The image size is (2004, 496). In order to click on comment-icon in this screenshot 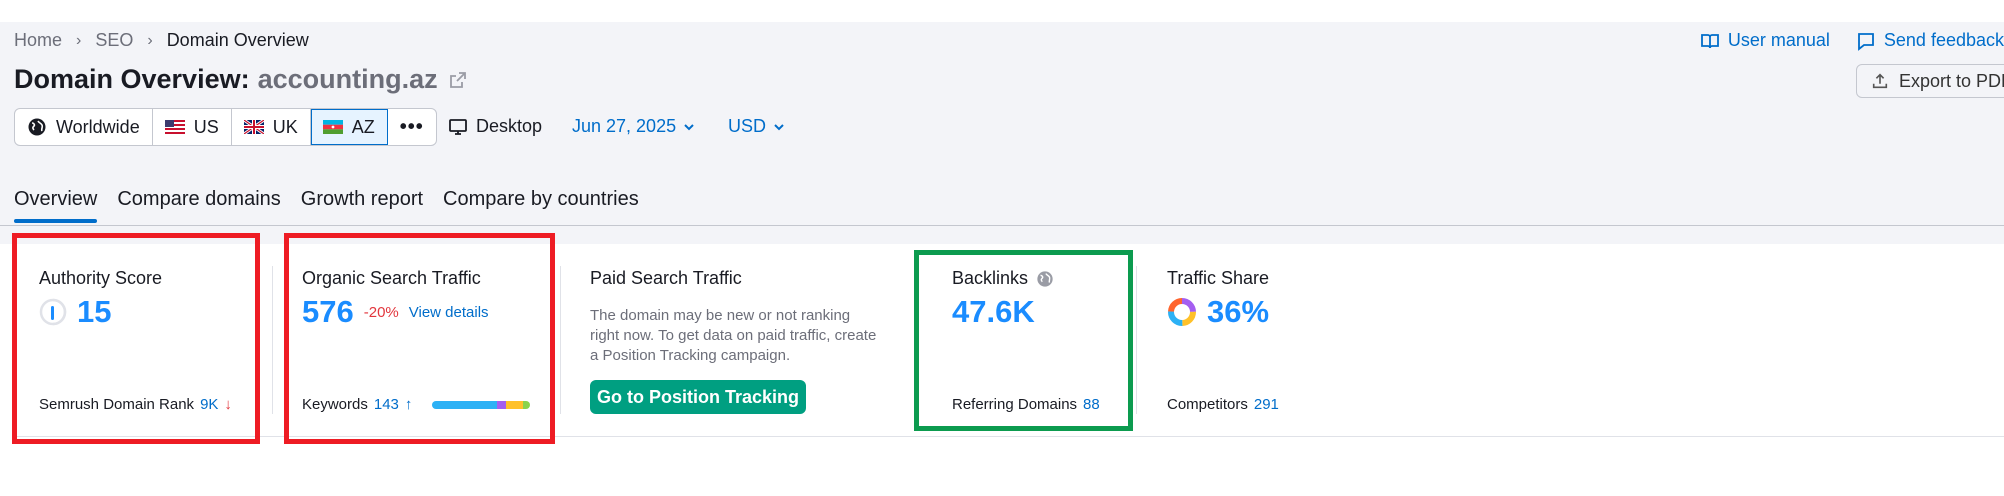, I will do `click(1866, 41)`.